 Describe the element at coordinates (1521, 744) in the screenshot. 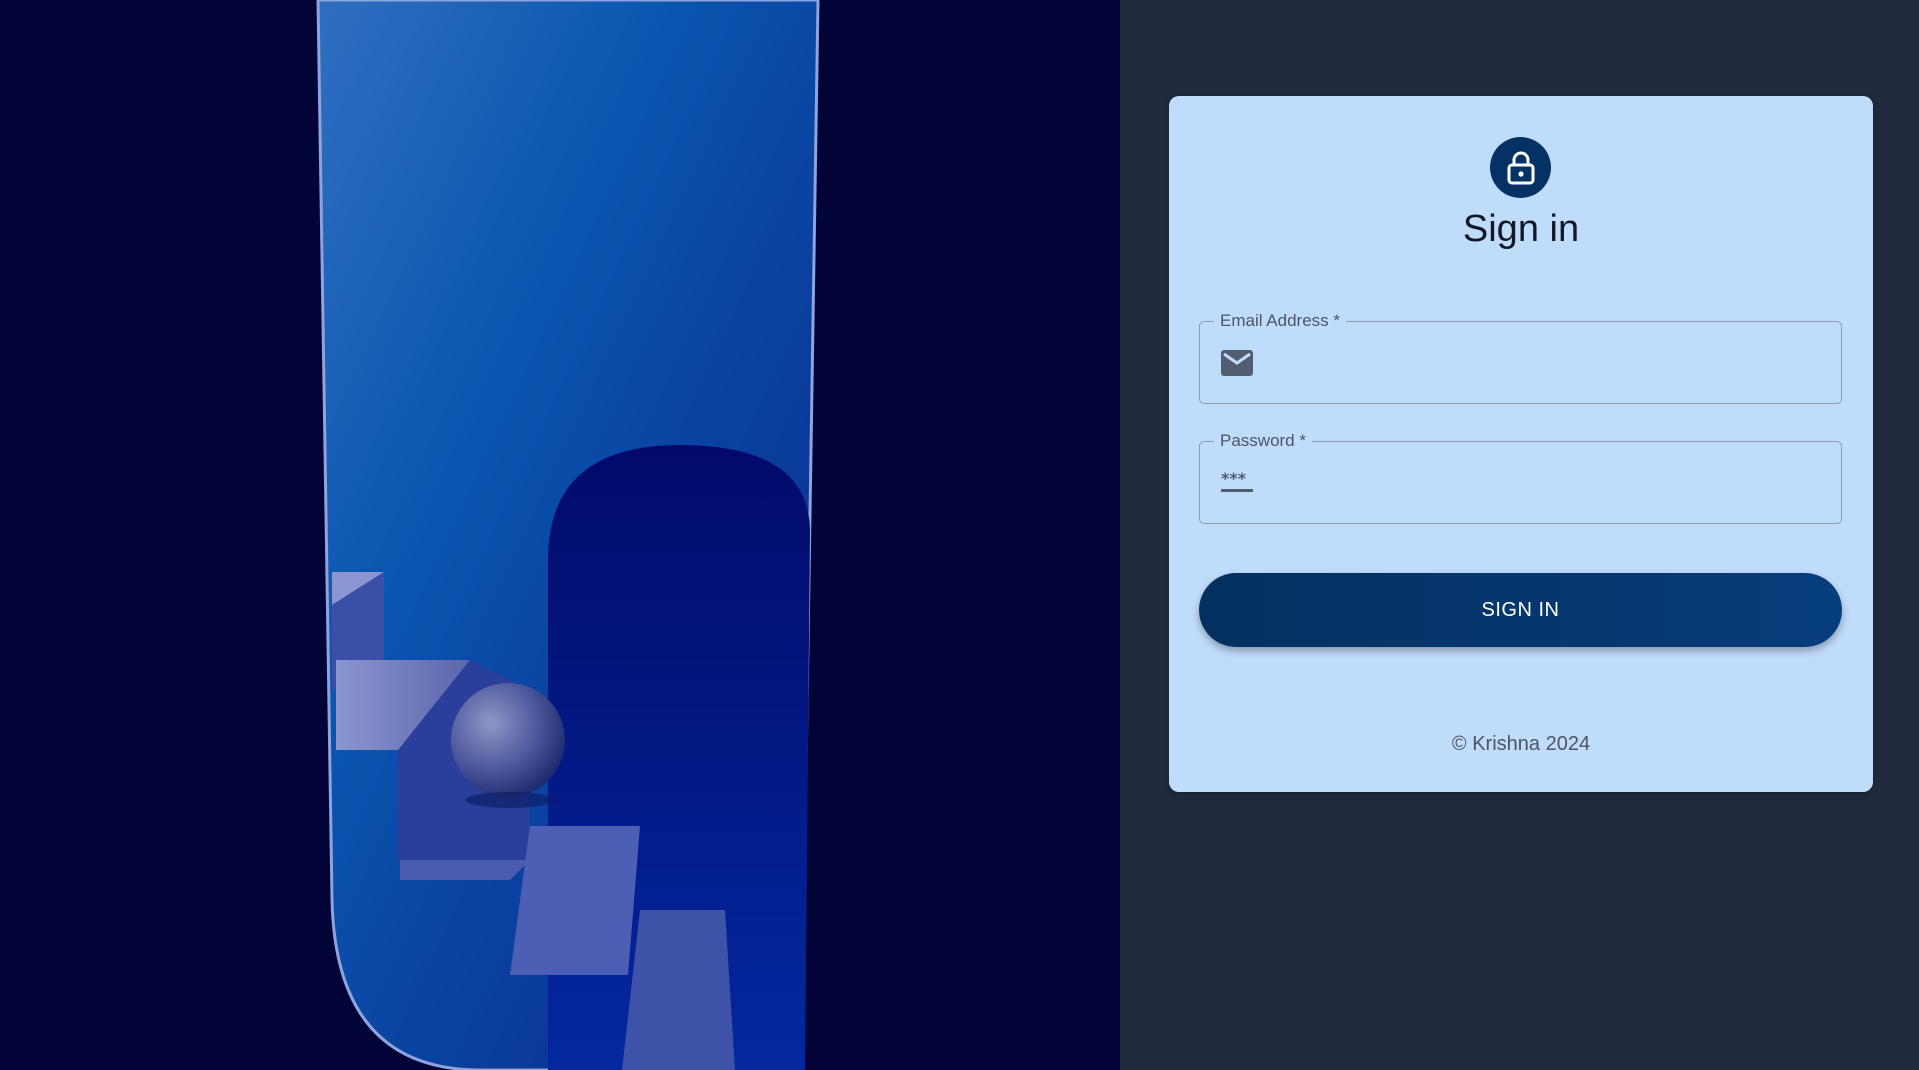

I see `copyright-footer: © Krishna 2024` at that location.